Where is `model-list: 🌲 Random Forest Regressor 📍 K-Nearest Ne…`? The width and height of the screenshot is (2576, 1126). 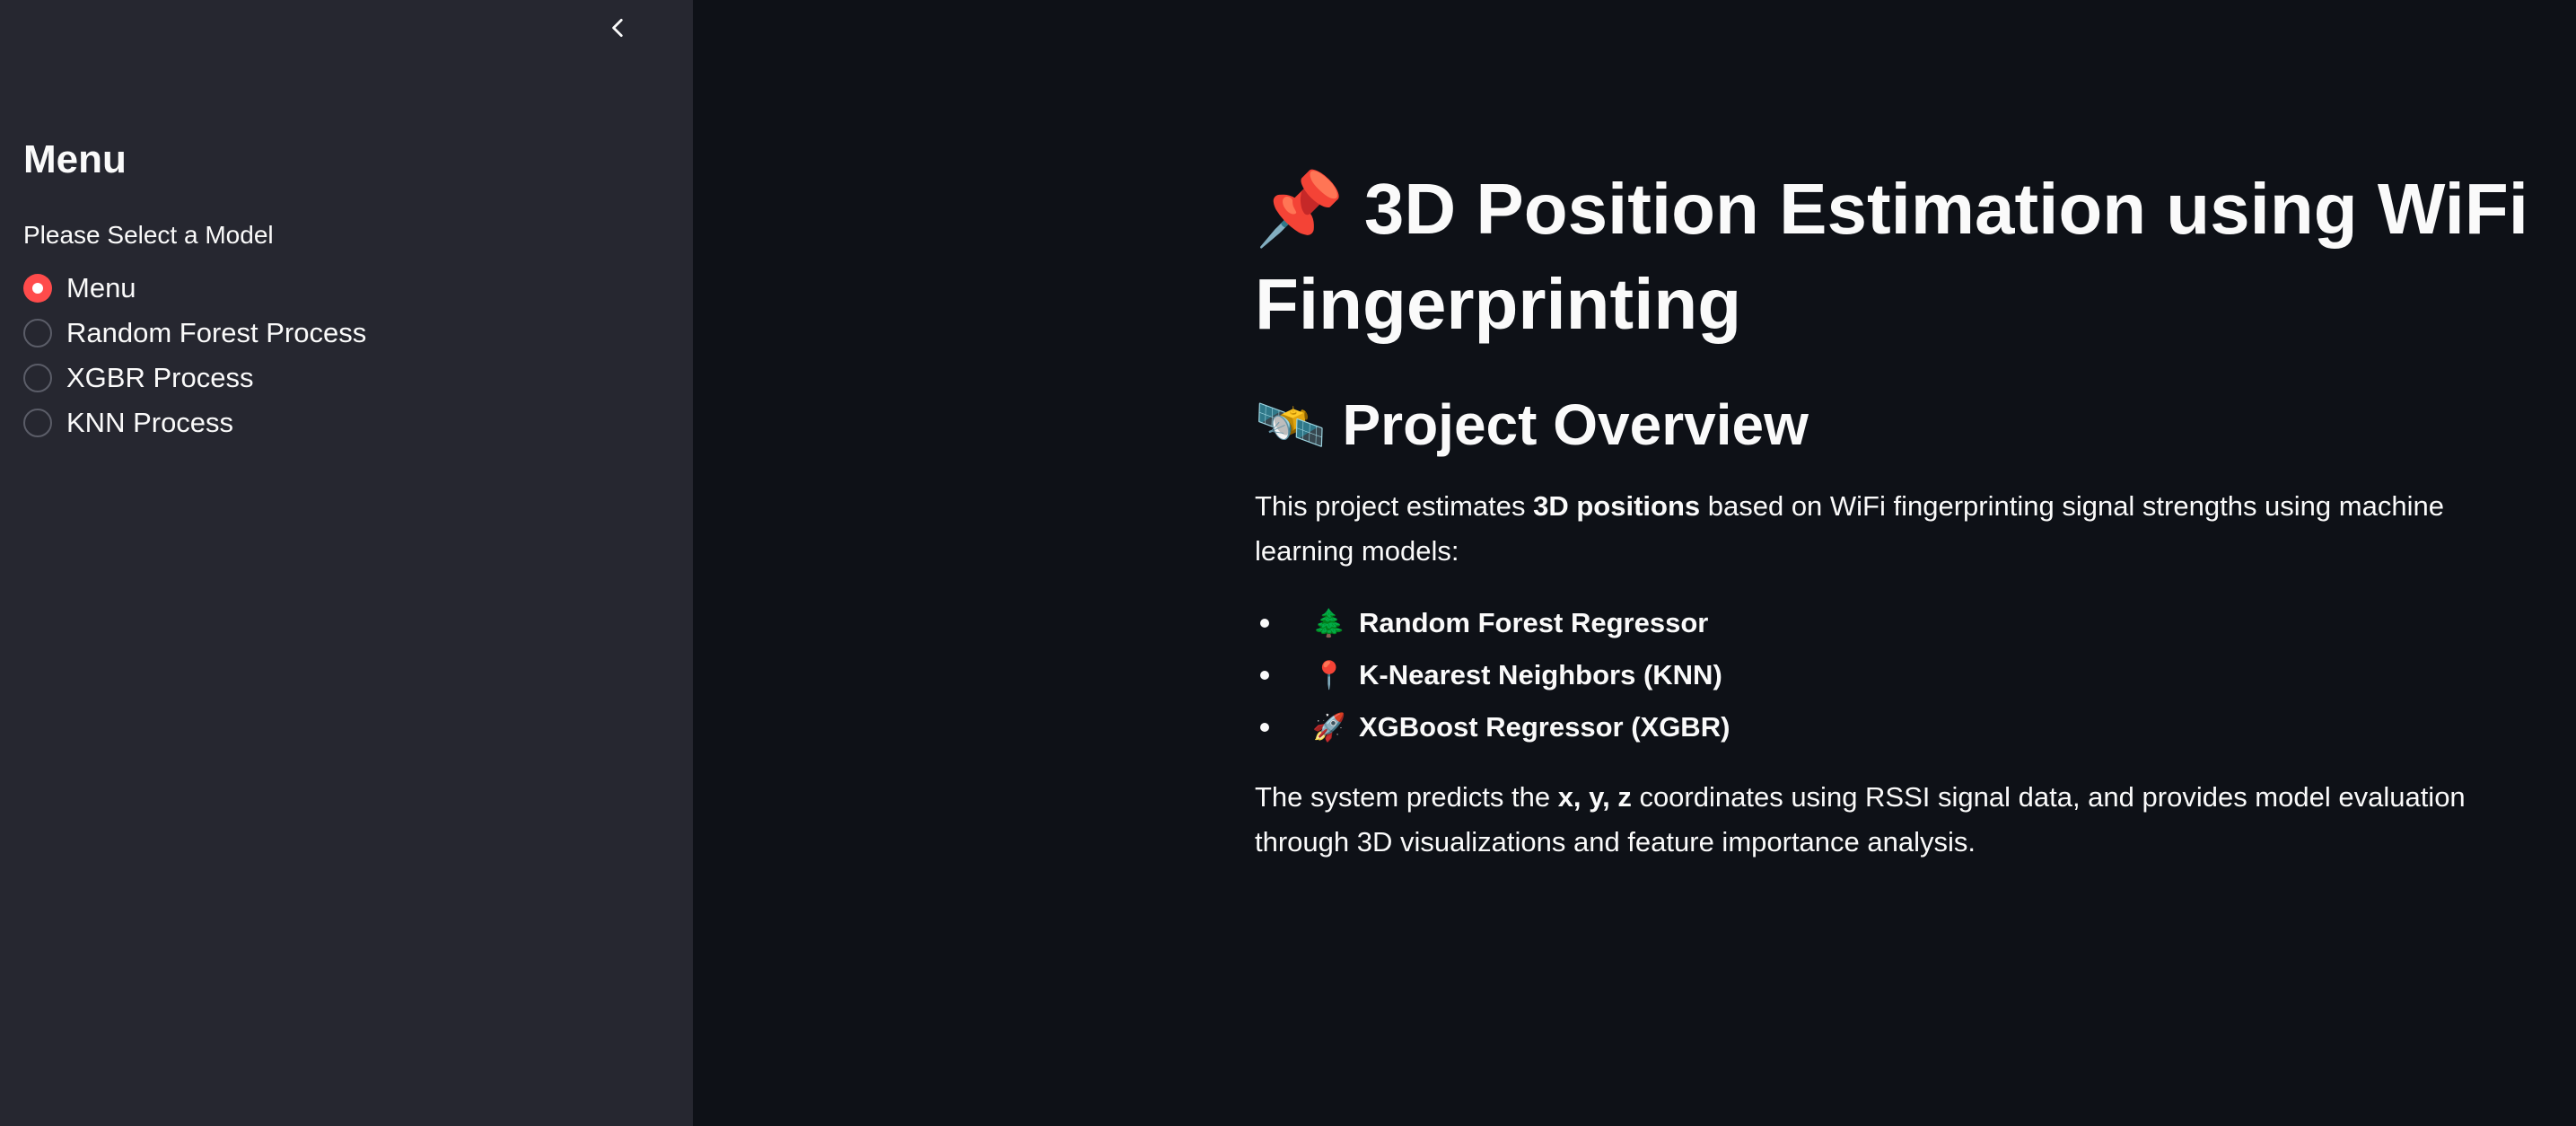 model-list: 🌲 Random Forest Regressor 📍 K-Nearest Ne… is located at coordinates (1892, 675).